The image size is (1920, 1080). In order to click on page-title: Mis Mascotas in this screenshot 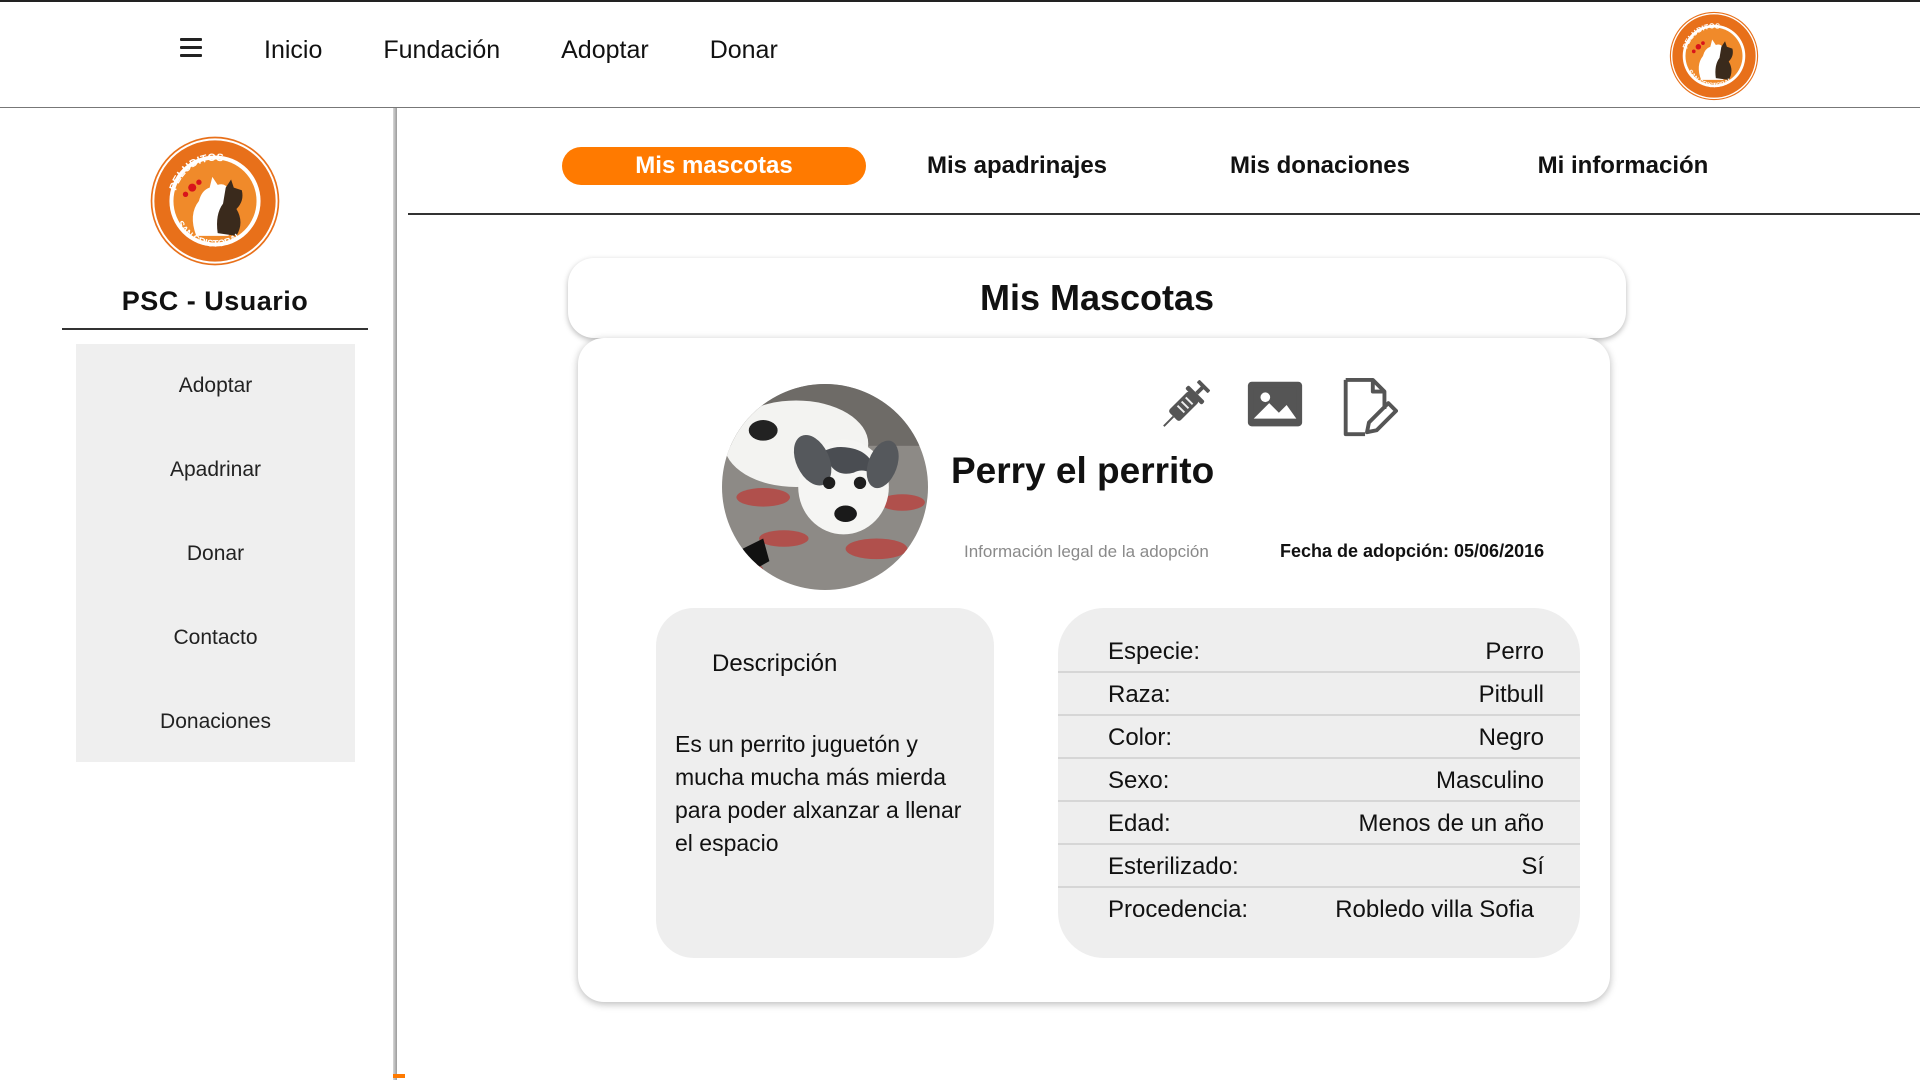, I will do `click(1097, 297)`.